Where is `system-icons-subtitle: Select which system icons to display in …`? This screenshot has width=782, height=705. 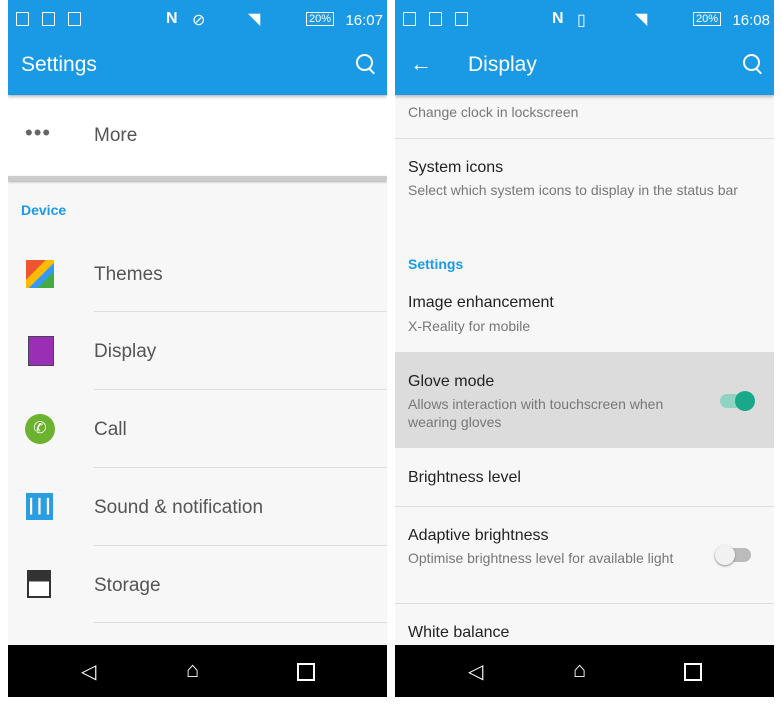 system-icons-subtitle: Select which system icons to display in … is located at coordinates (573, 190).